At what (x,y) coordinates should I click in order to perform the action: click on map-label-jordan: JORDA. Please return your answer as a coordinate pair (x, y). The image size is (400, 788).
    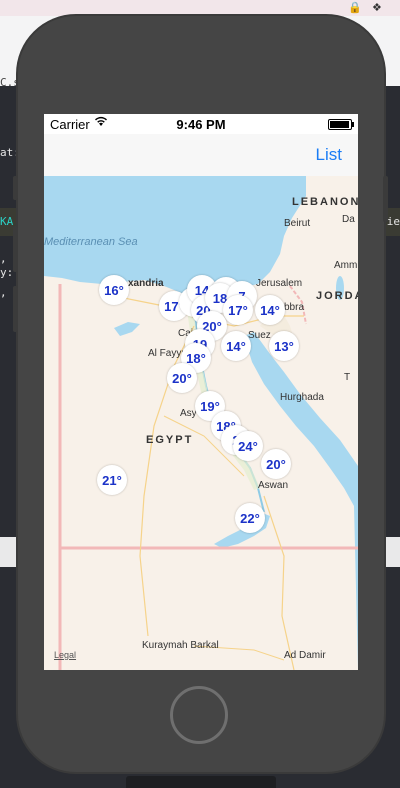
    Looking at the image, I should click on (337, 296).